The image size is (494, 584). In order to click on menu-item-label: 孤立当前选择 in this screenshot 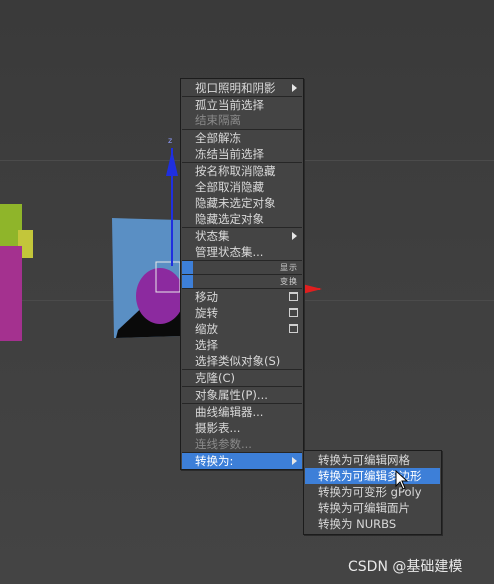, I will do `click(229, 105)`.